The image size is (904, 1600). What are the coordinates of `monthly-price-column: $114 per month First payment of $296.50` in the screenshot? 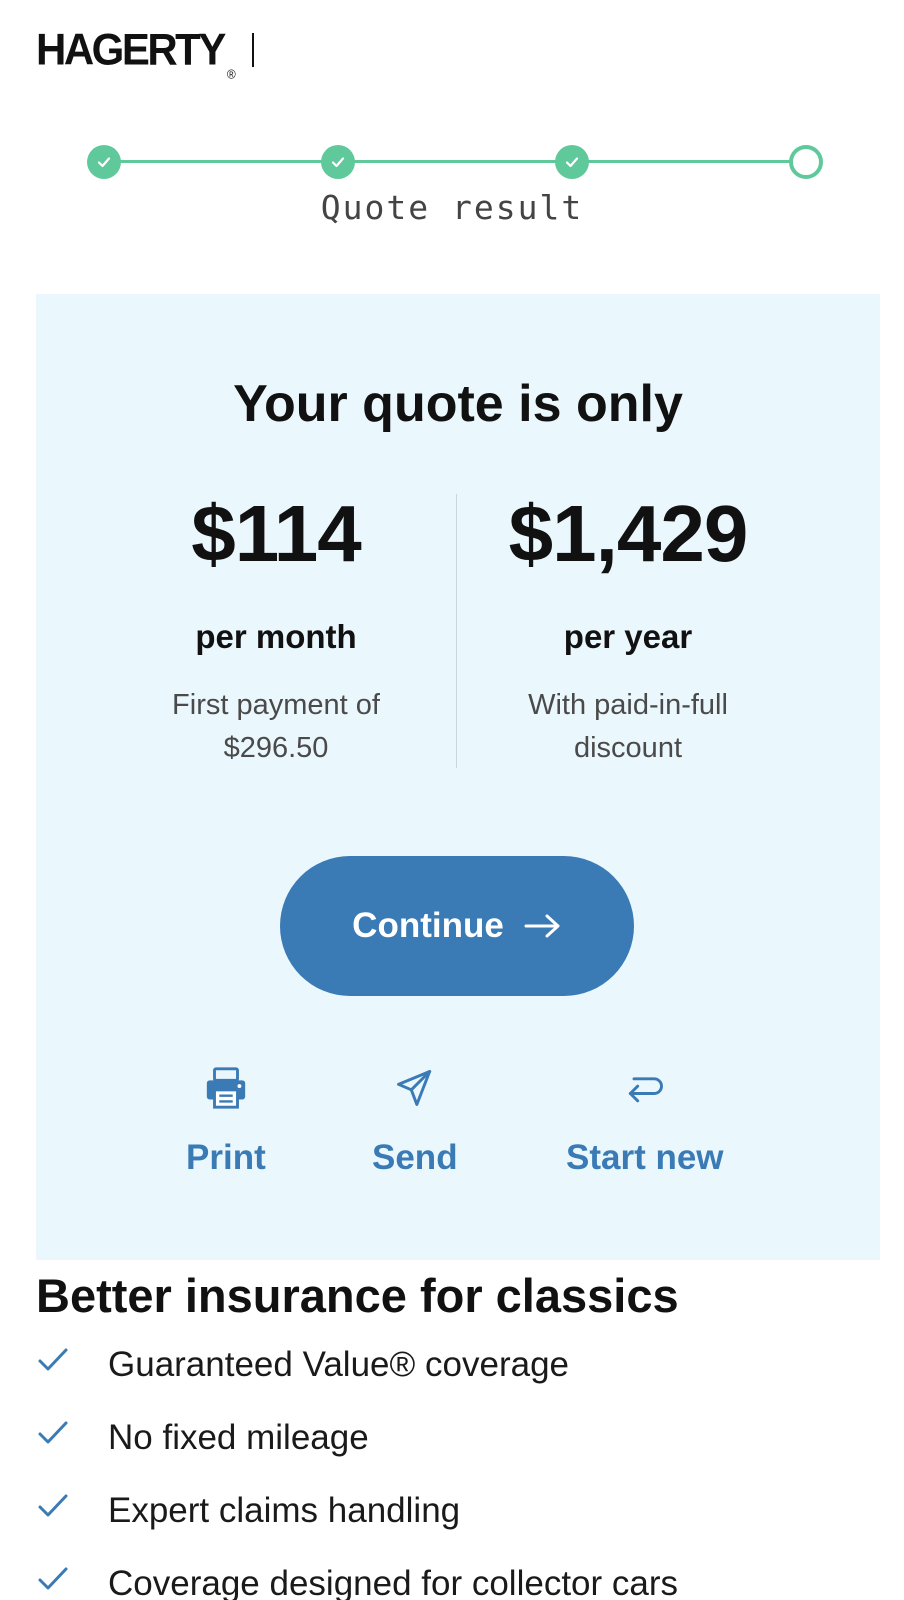 It's located at (276, 632).